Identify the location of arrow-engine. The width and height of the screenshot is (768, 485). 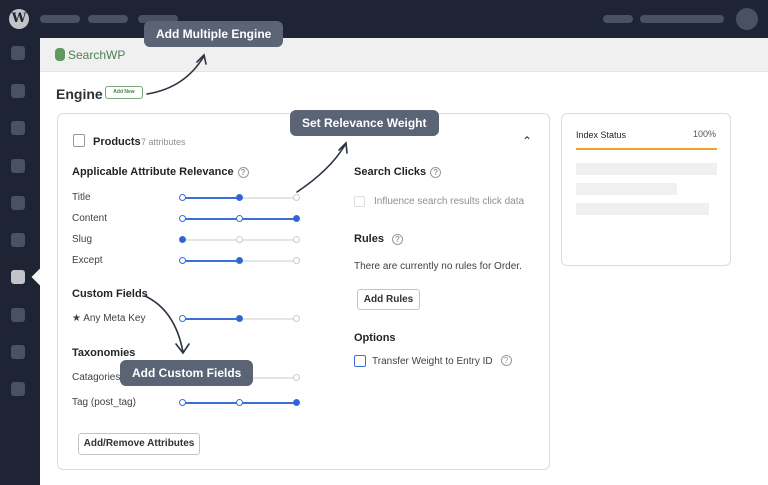
(175, 75).